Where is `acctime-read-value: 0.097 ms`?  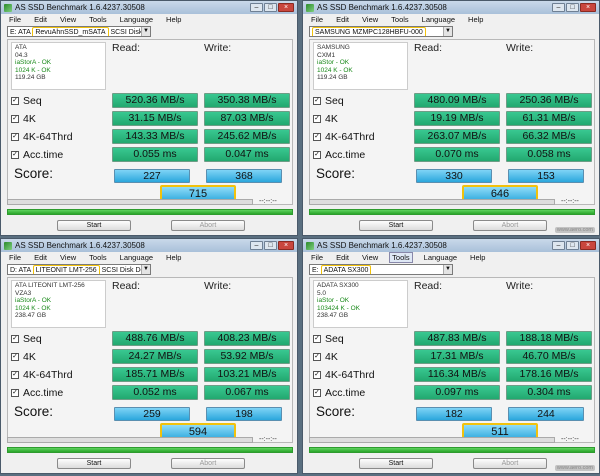
acctime-read-value: 0.097 ms is located at coordinates (457, 392).